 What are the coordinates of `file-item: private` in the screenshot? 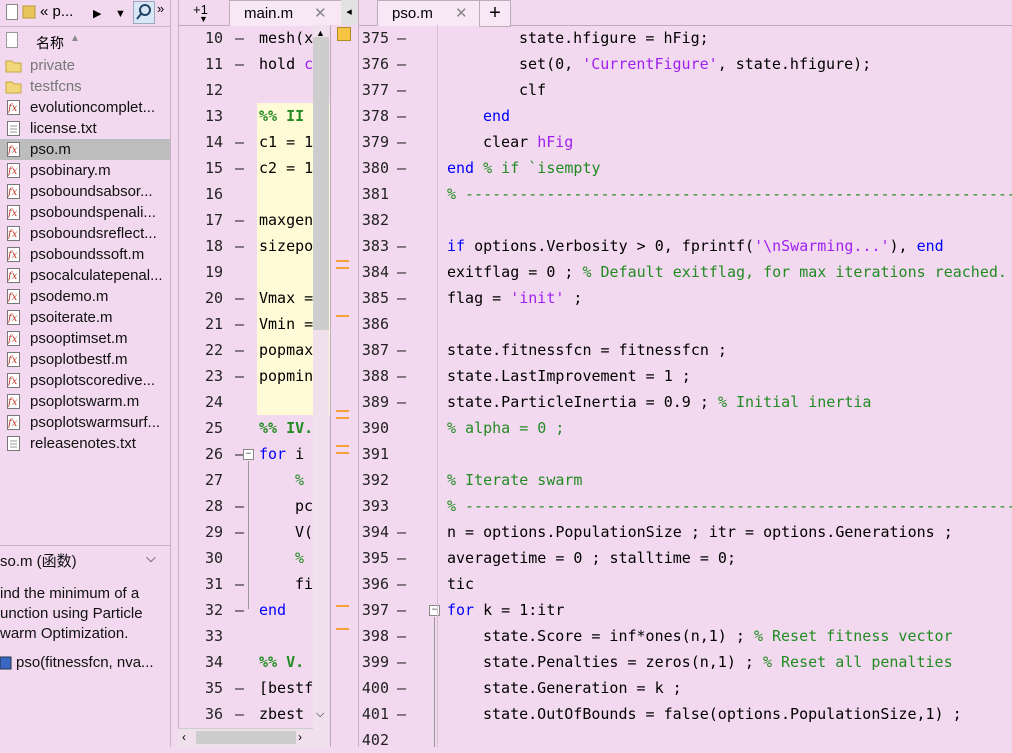 It's located at (85, 65).